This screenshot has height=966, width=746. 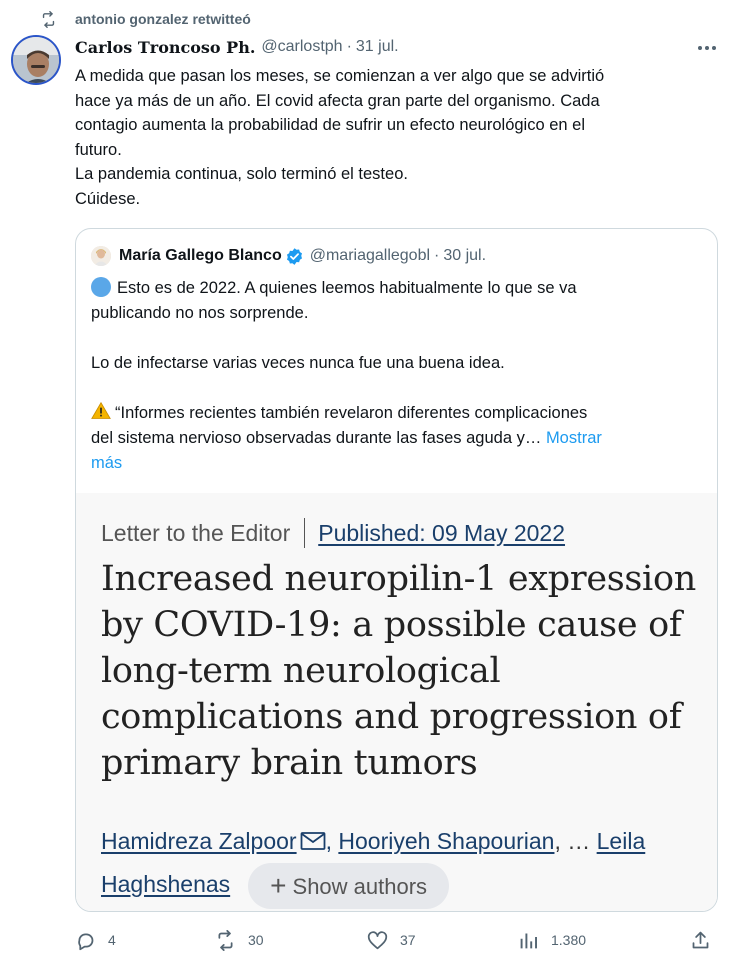 I want to click on author-name: 𝐂𝐚𝐫𝐥𝐨𝐬 𝐓𝐫𝐨𝐧𝐜𝐨𝐬𝐨 𝐏𝐡., so click(x=165, y=47).